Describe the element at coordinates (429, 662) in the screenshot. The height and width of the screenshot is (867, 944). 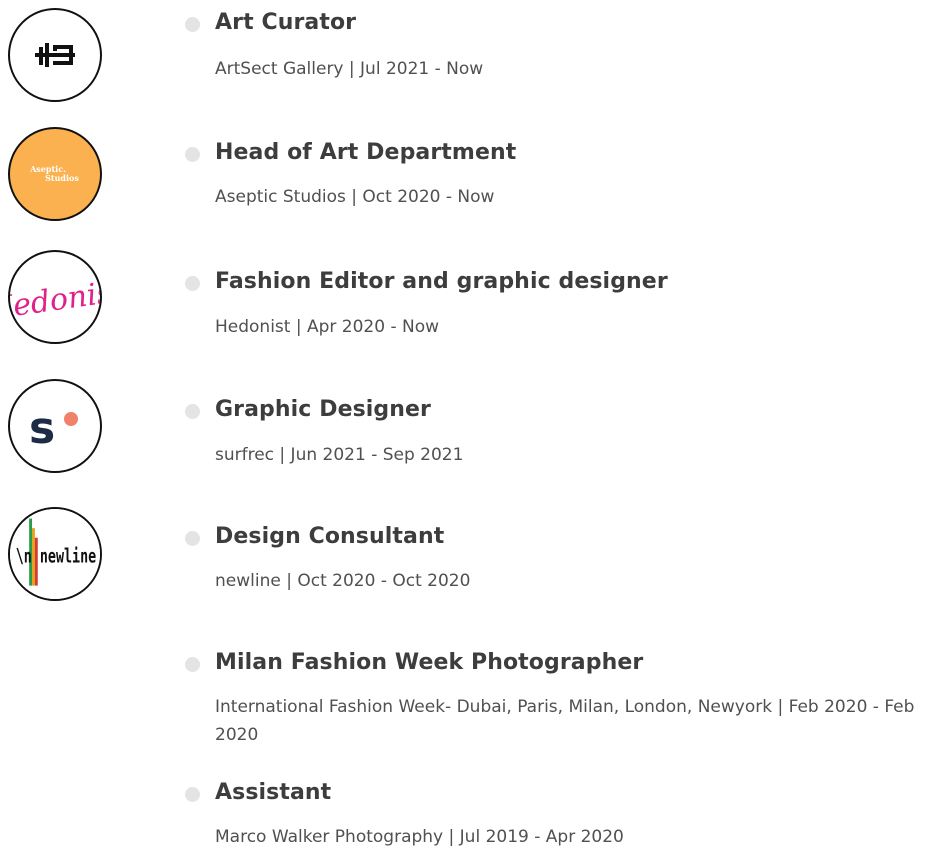
I see `job-title: Milan Fashion Week Photographer` at that location.